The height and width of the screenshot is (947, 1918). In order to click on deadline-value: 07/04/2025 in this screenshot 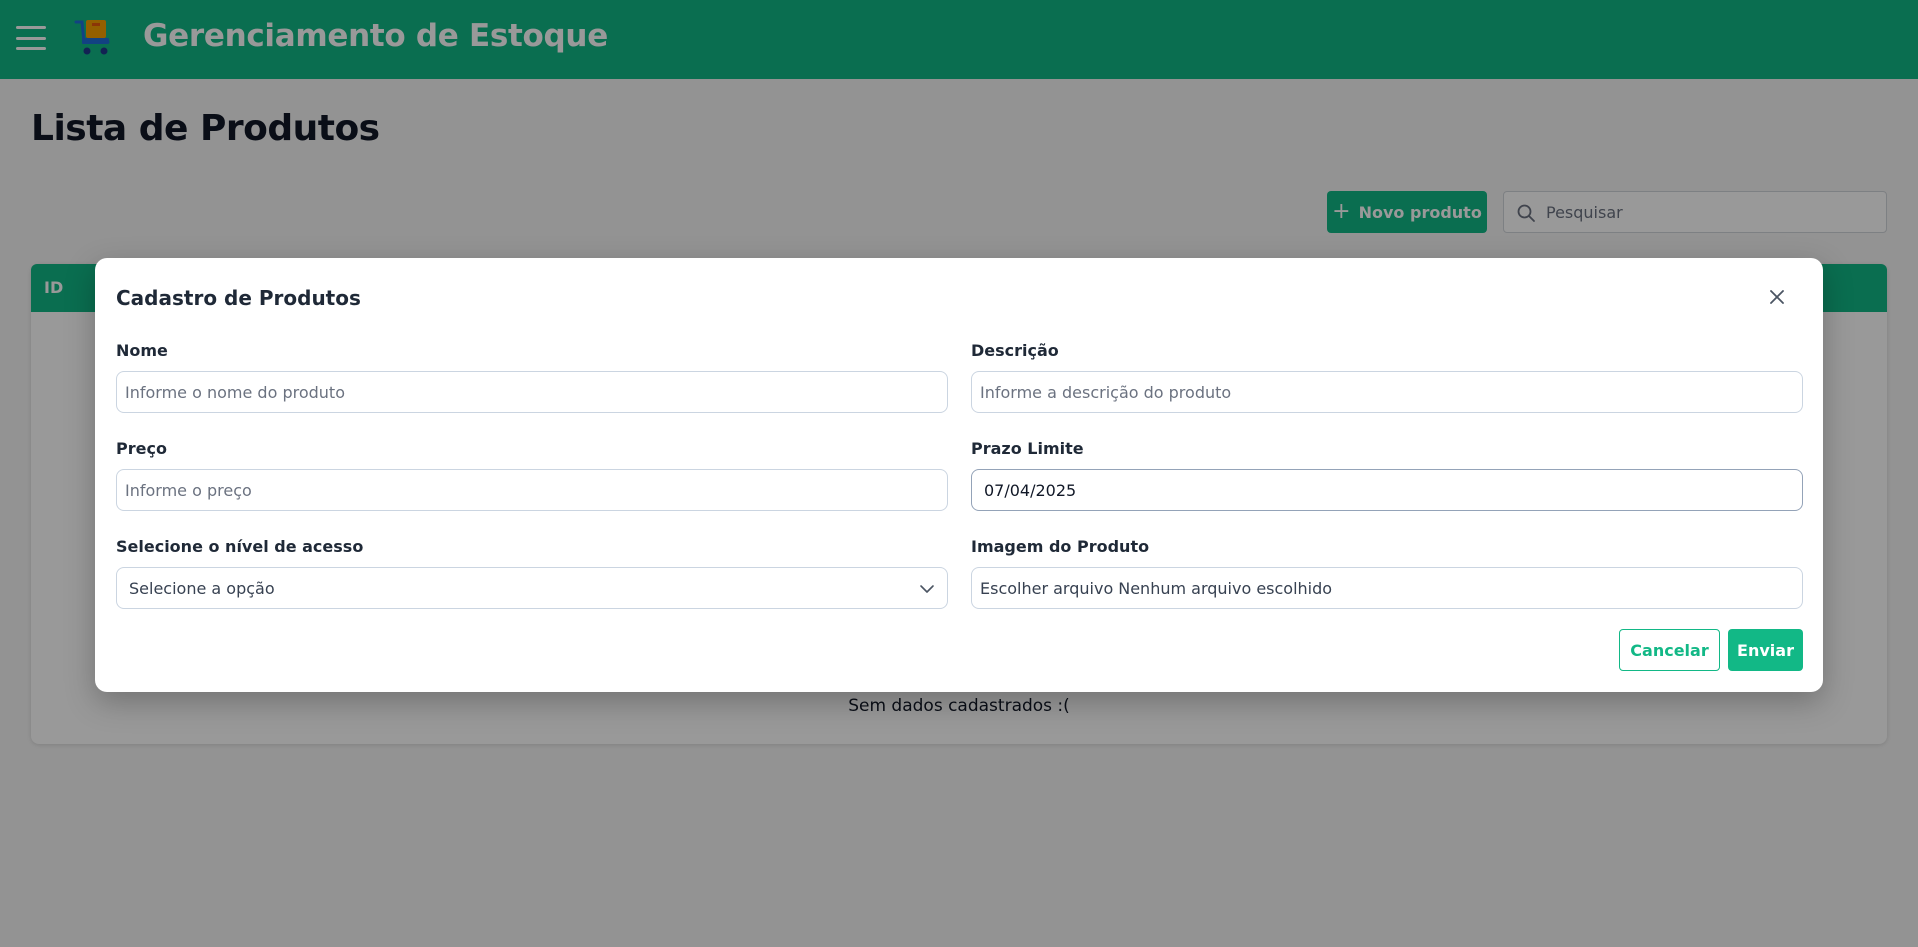, I will do `click(1030, 490)`.